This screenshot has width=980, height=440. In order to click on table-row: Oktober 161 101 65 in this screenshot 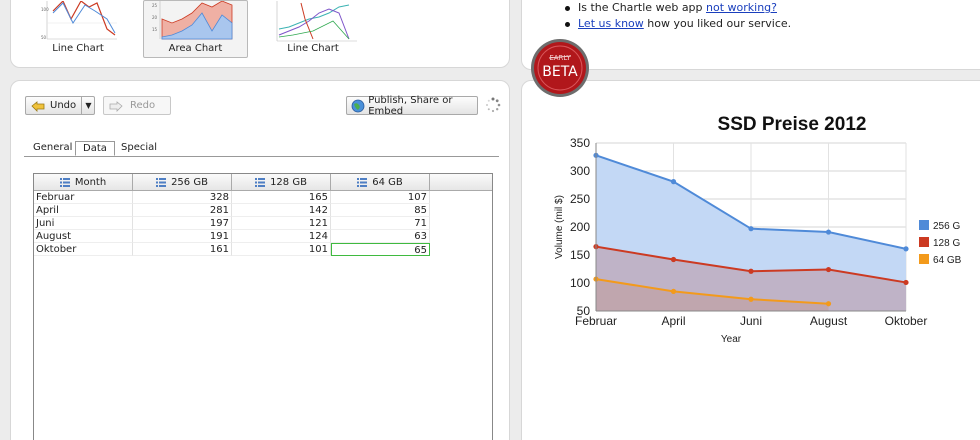, I will do `click(232, 249)`.